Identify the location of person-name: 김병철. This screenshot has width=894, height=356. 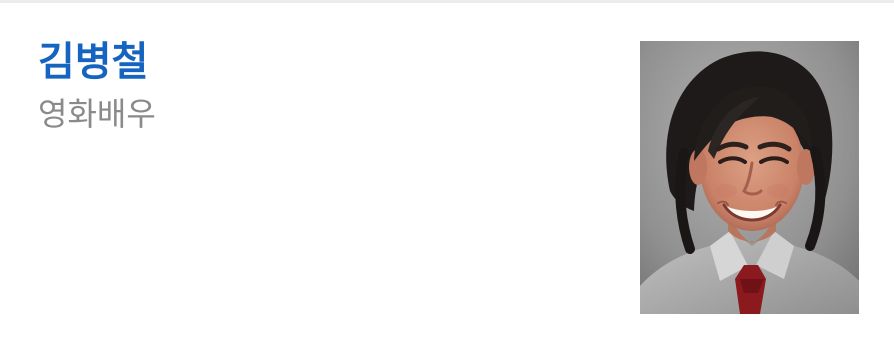
(318, 62).